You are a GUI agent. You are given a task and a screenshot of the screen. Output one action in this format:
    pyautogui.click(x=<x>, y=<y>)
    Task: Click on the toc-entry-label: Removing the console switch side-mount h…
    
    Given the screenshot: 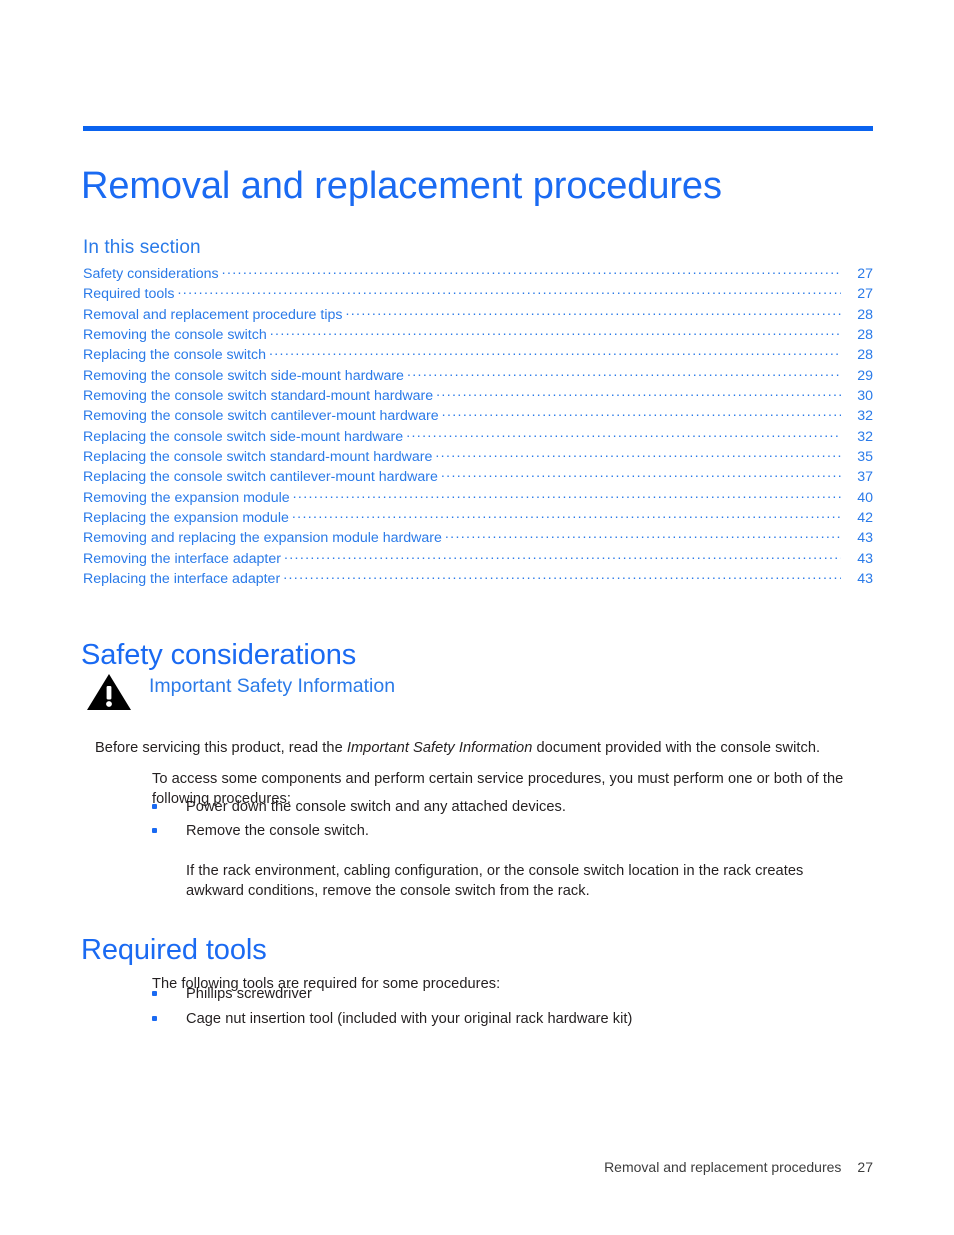 What is the action you would take?
    pyautogui.click(x=243, y=375)
    